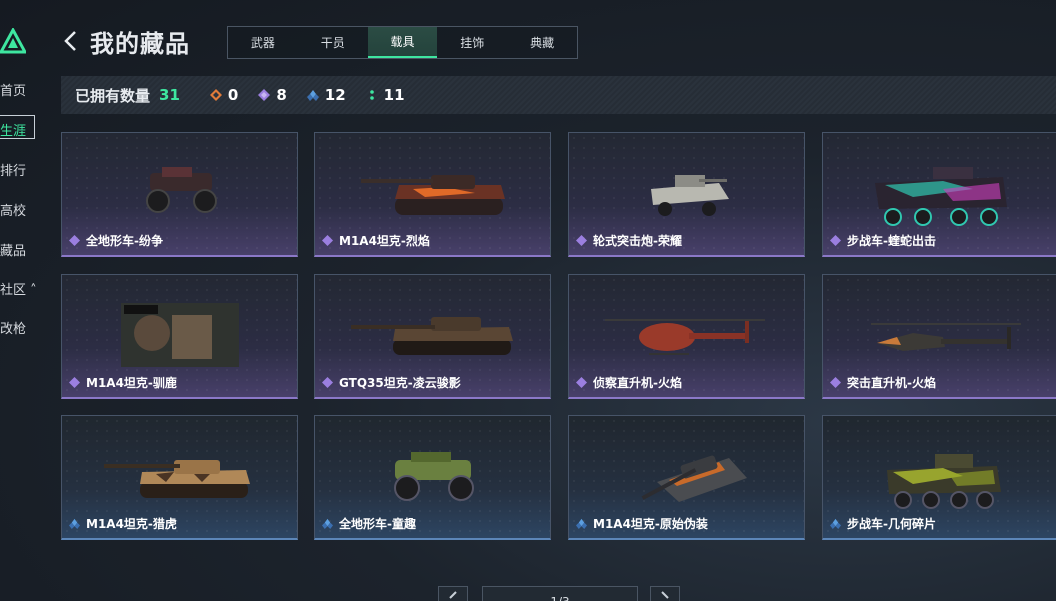 The height and width of the screenshot is (601, 1056). Describe the element at coordinates (13, 209) in the screenshot. I see `nav-item-campus: 高校` at that location.